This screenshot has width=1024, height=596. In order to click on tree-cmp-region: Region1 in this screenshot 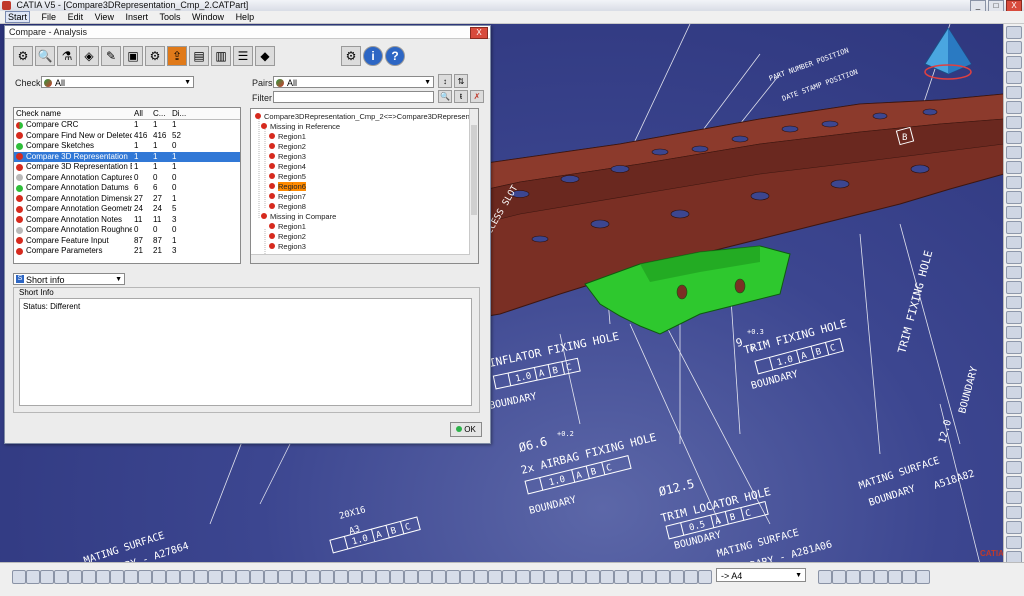, I will do `click(287, 226)`.